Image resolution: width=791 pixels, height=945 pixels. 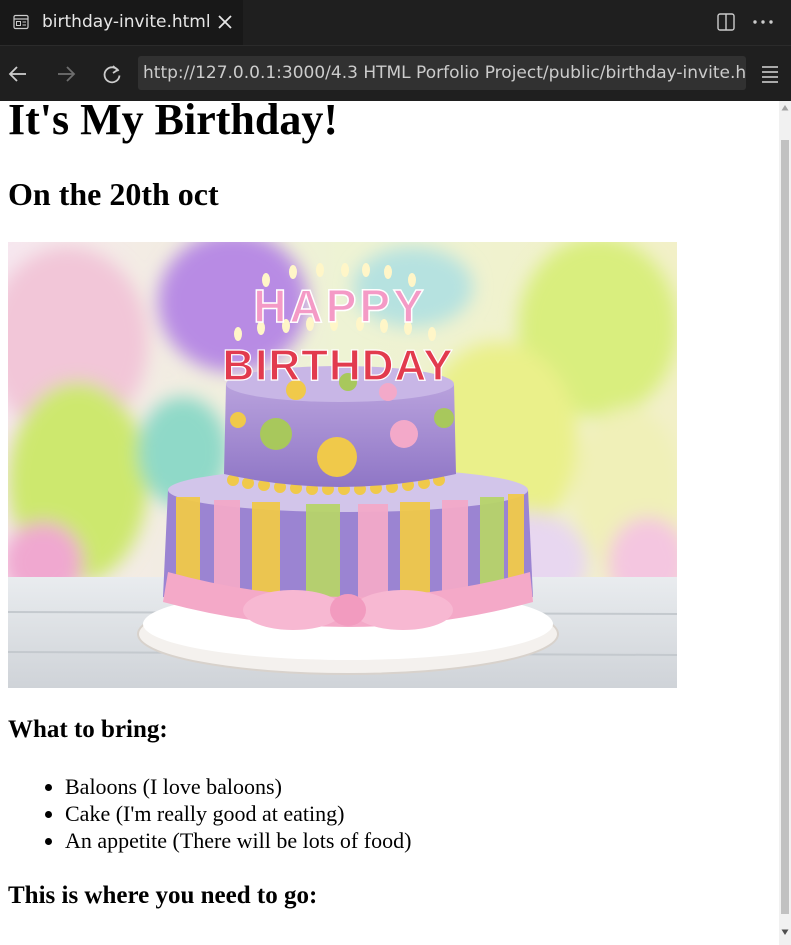 I want to click on date-heading: On the 20th oct, so click(x=113, y=194).